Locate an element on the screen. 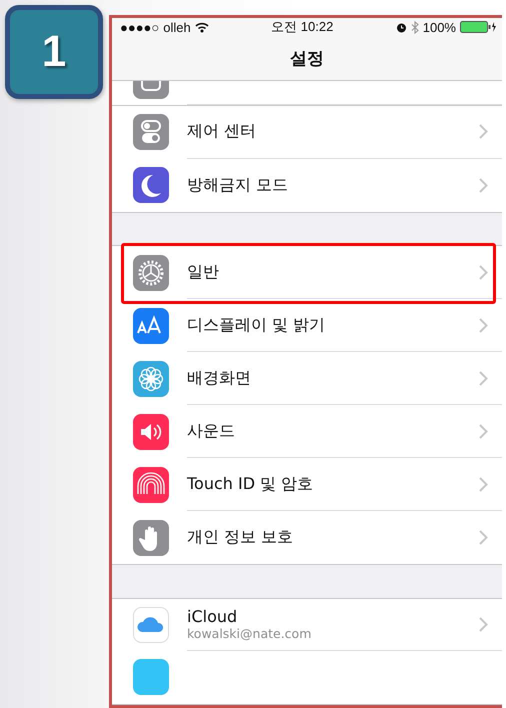 The height and width of the screenshot is (708, 506). fingerprint-icon is located at coordinates (151, 484).